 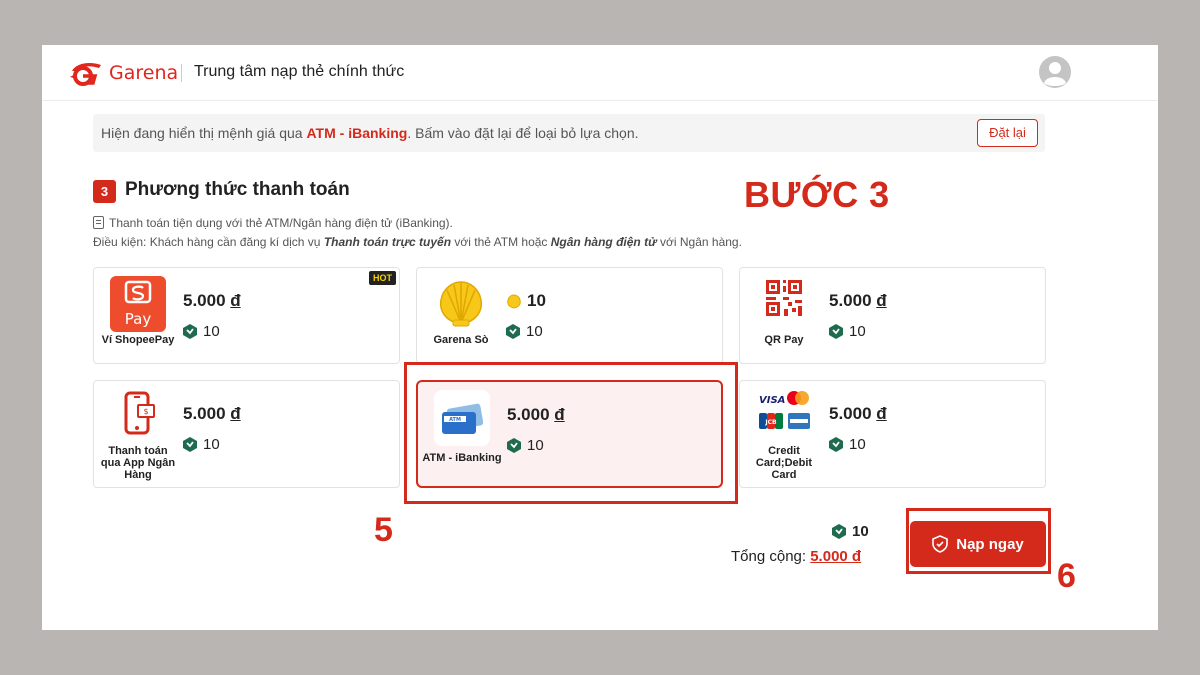 I want to click on notice-highlight: ATM - iBanking, so click(x=357, y=133).